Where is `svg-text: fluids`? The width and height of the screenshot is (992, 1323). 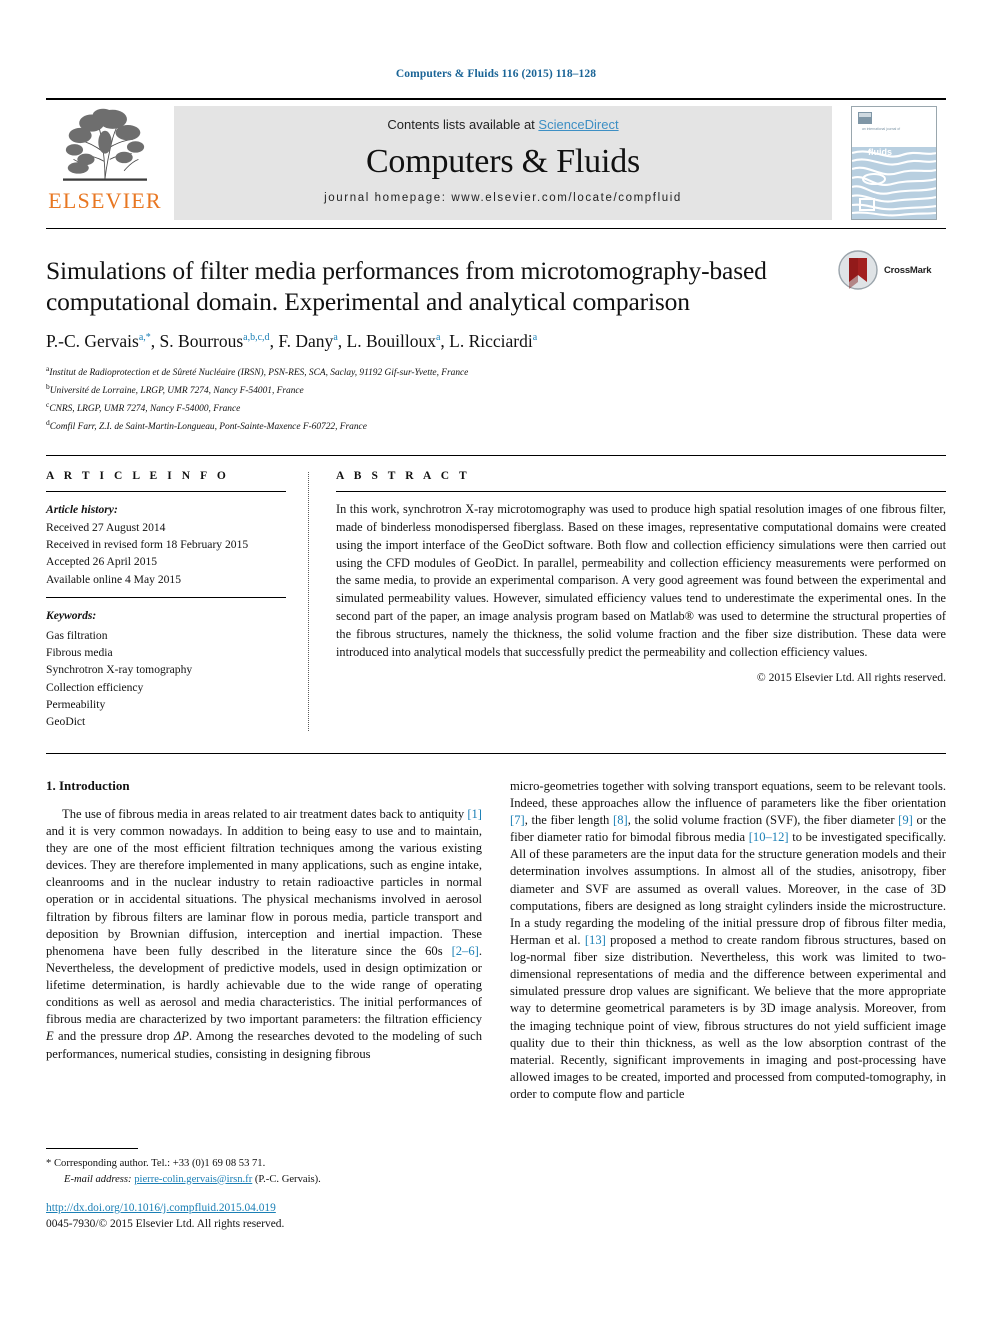 svg-text: fluids is located at coordinates (880, 152).